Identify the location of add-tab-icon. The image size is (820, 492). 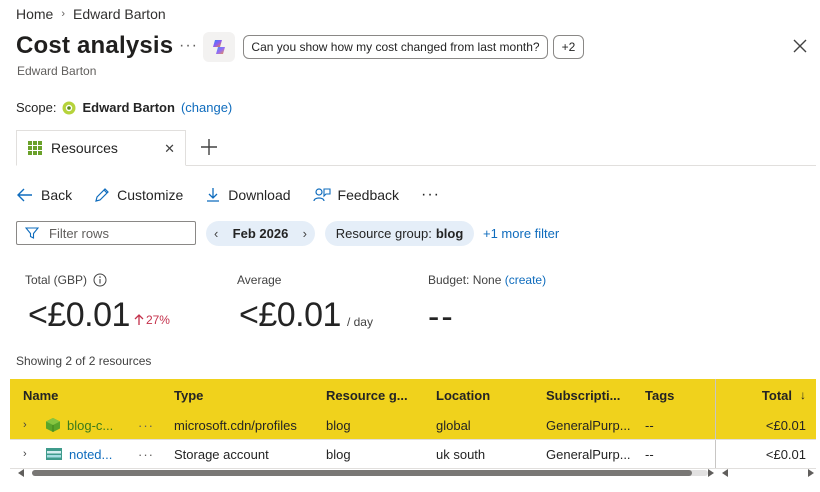
(209, 147).